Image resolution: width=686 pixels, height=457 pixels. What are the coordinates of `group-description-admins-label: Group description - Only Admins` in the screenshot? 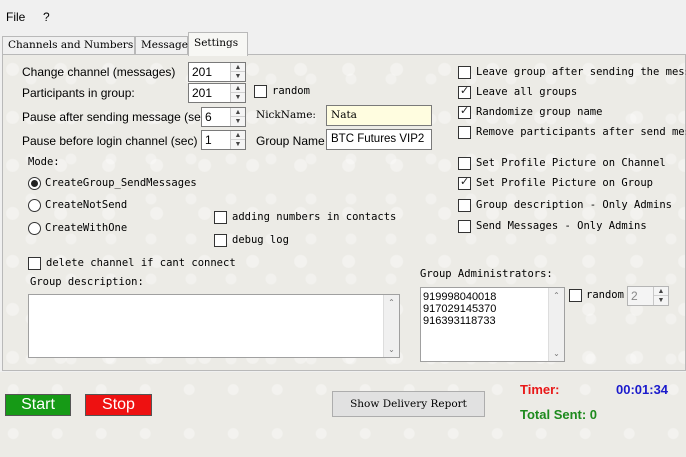 It's located at (574, 205).